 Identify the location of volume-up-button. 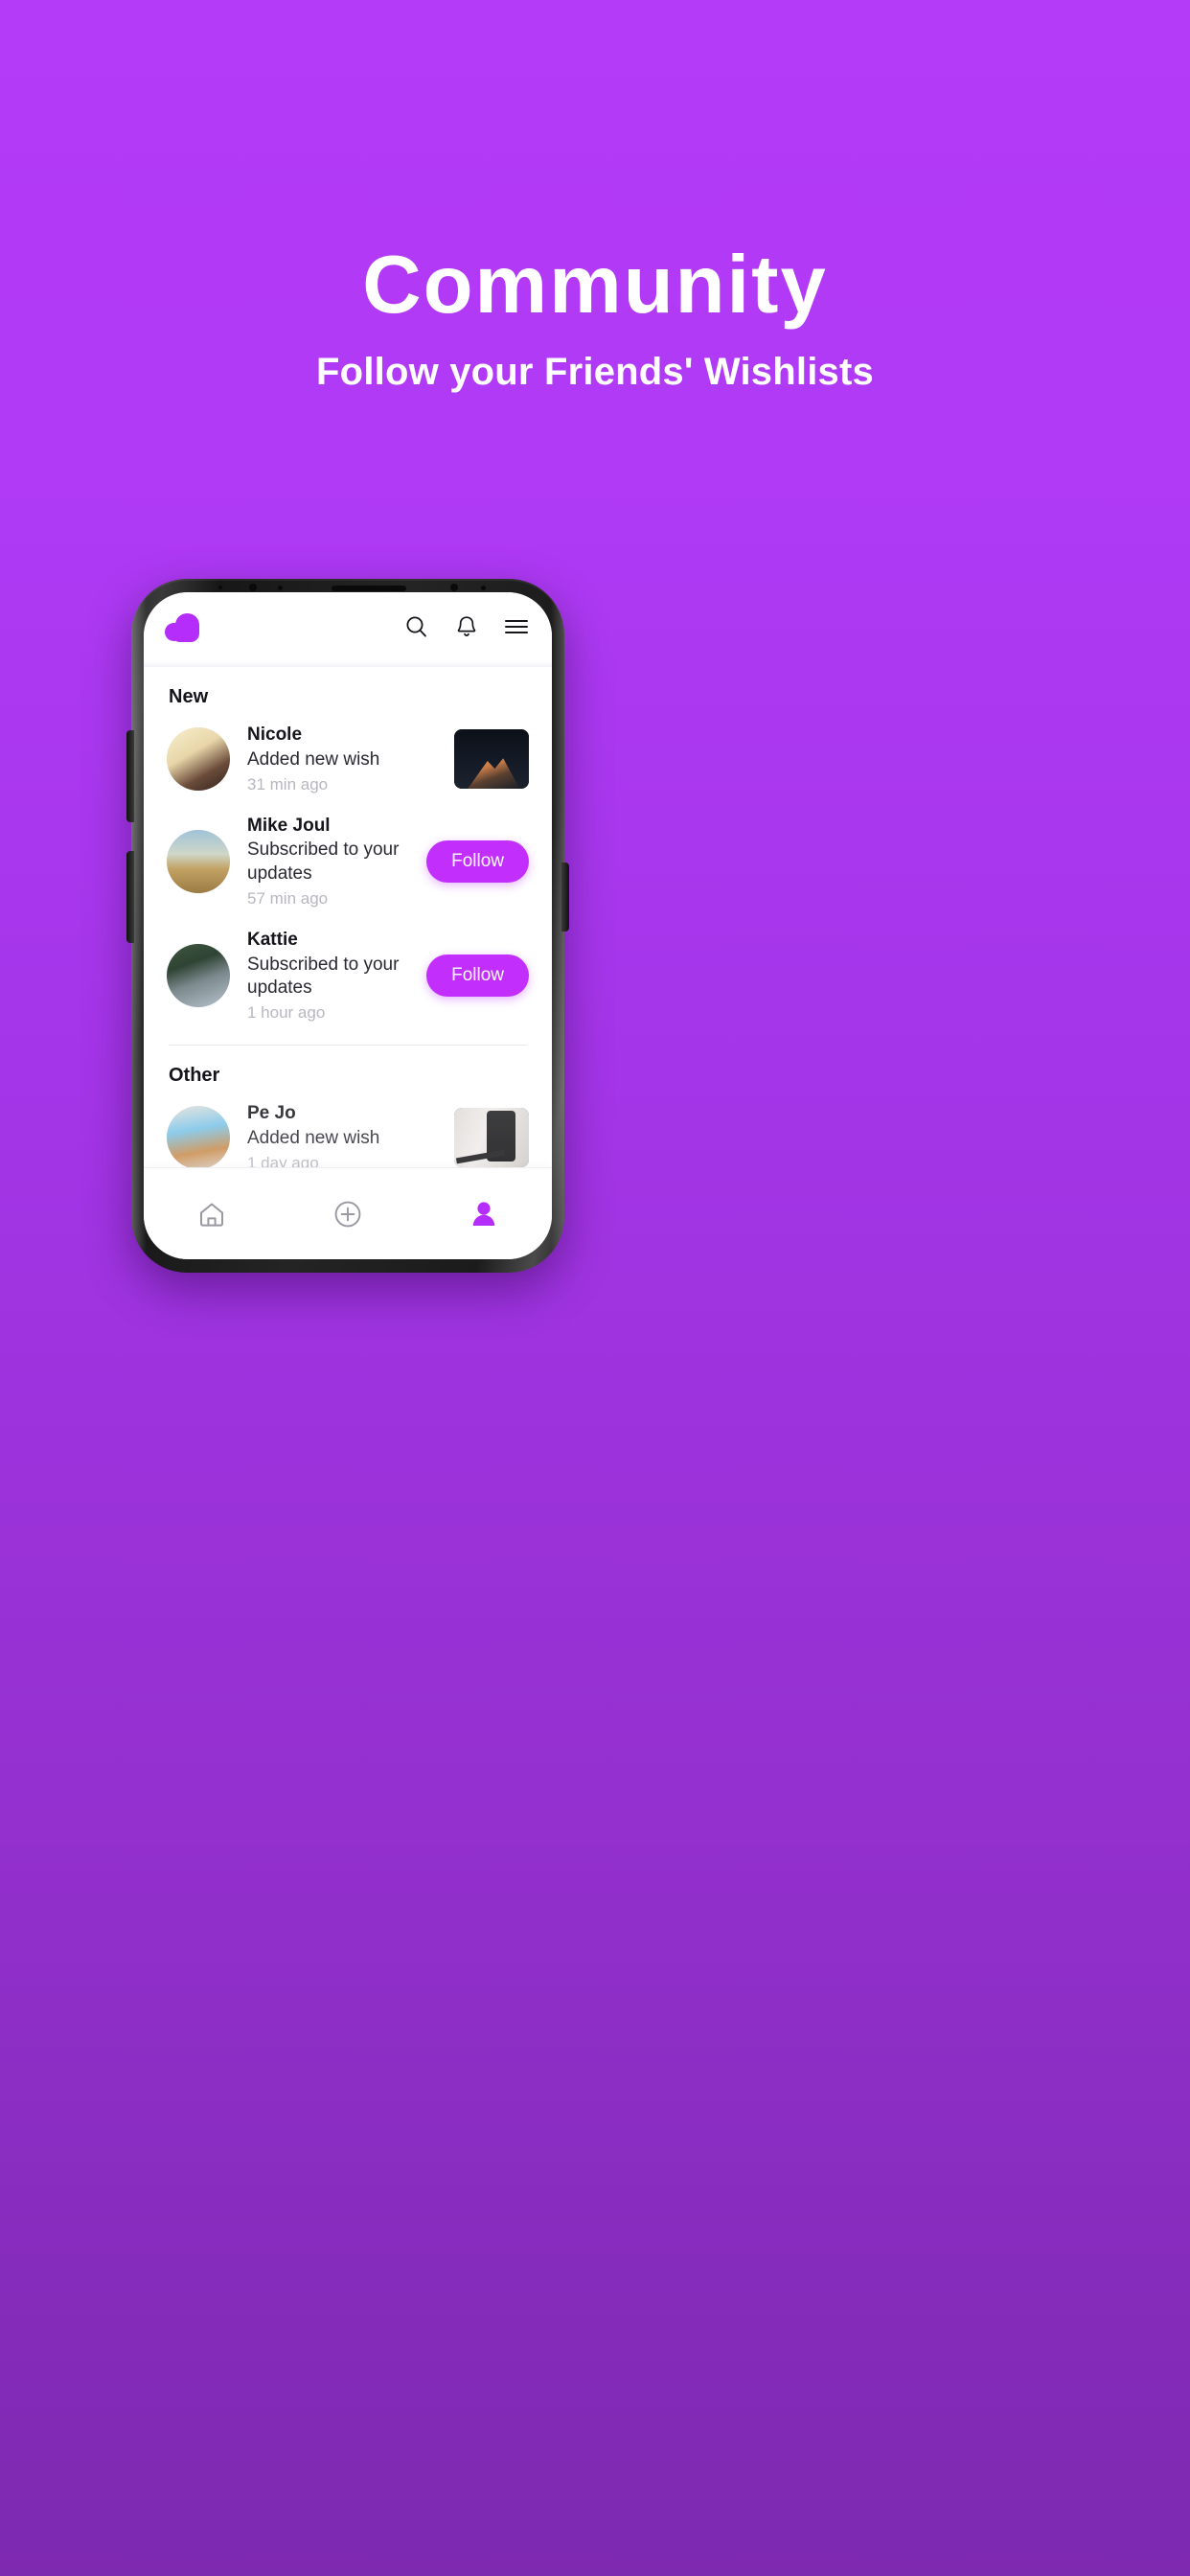
(130, 776).